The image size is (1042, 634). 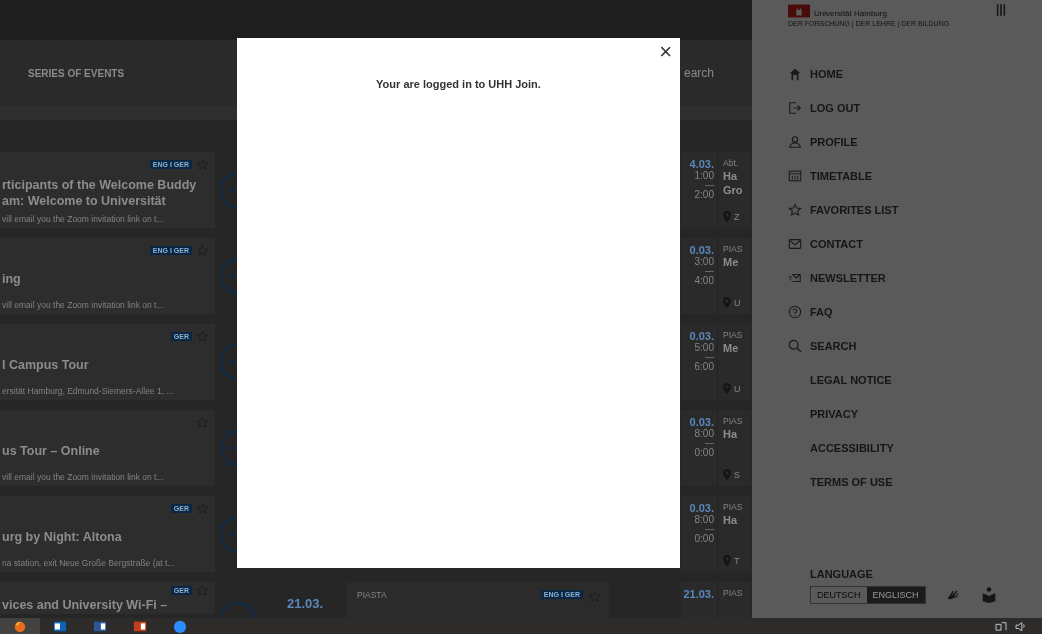 What do you see at coordinates (60, 626) in the screenshot?
I see `mail-app-icon` at bounding box center [60, 626].